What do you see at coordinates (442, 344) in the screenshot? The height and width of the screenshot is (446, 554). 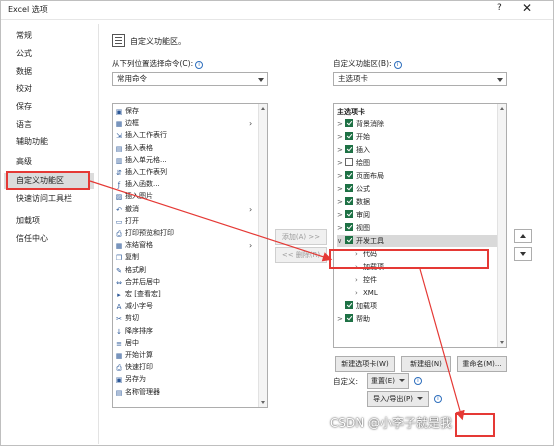 I see `arrow-to-ok-button` at bounding box center [442, 344].